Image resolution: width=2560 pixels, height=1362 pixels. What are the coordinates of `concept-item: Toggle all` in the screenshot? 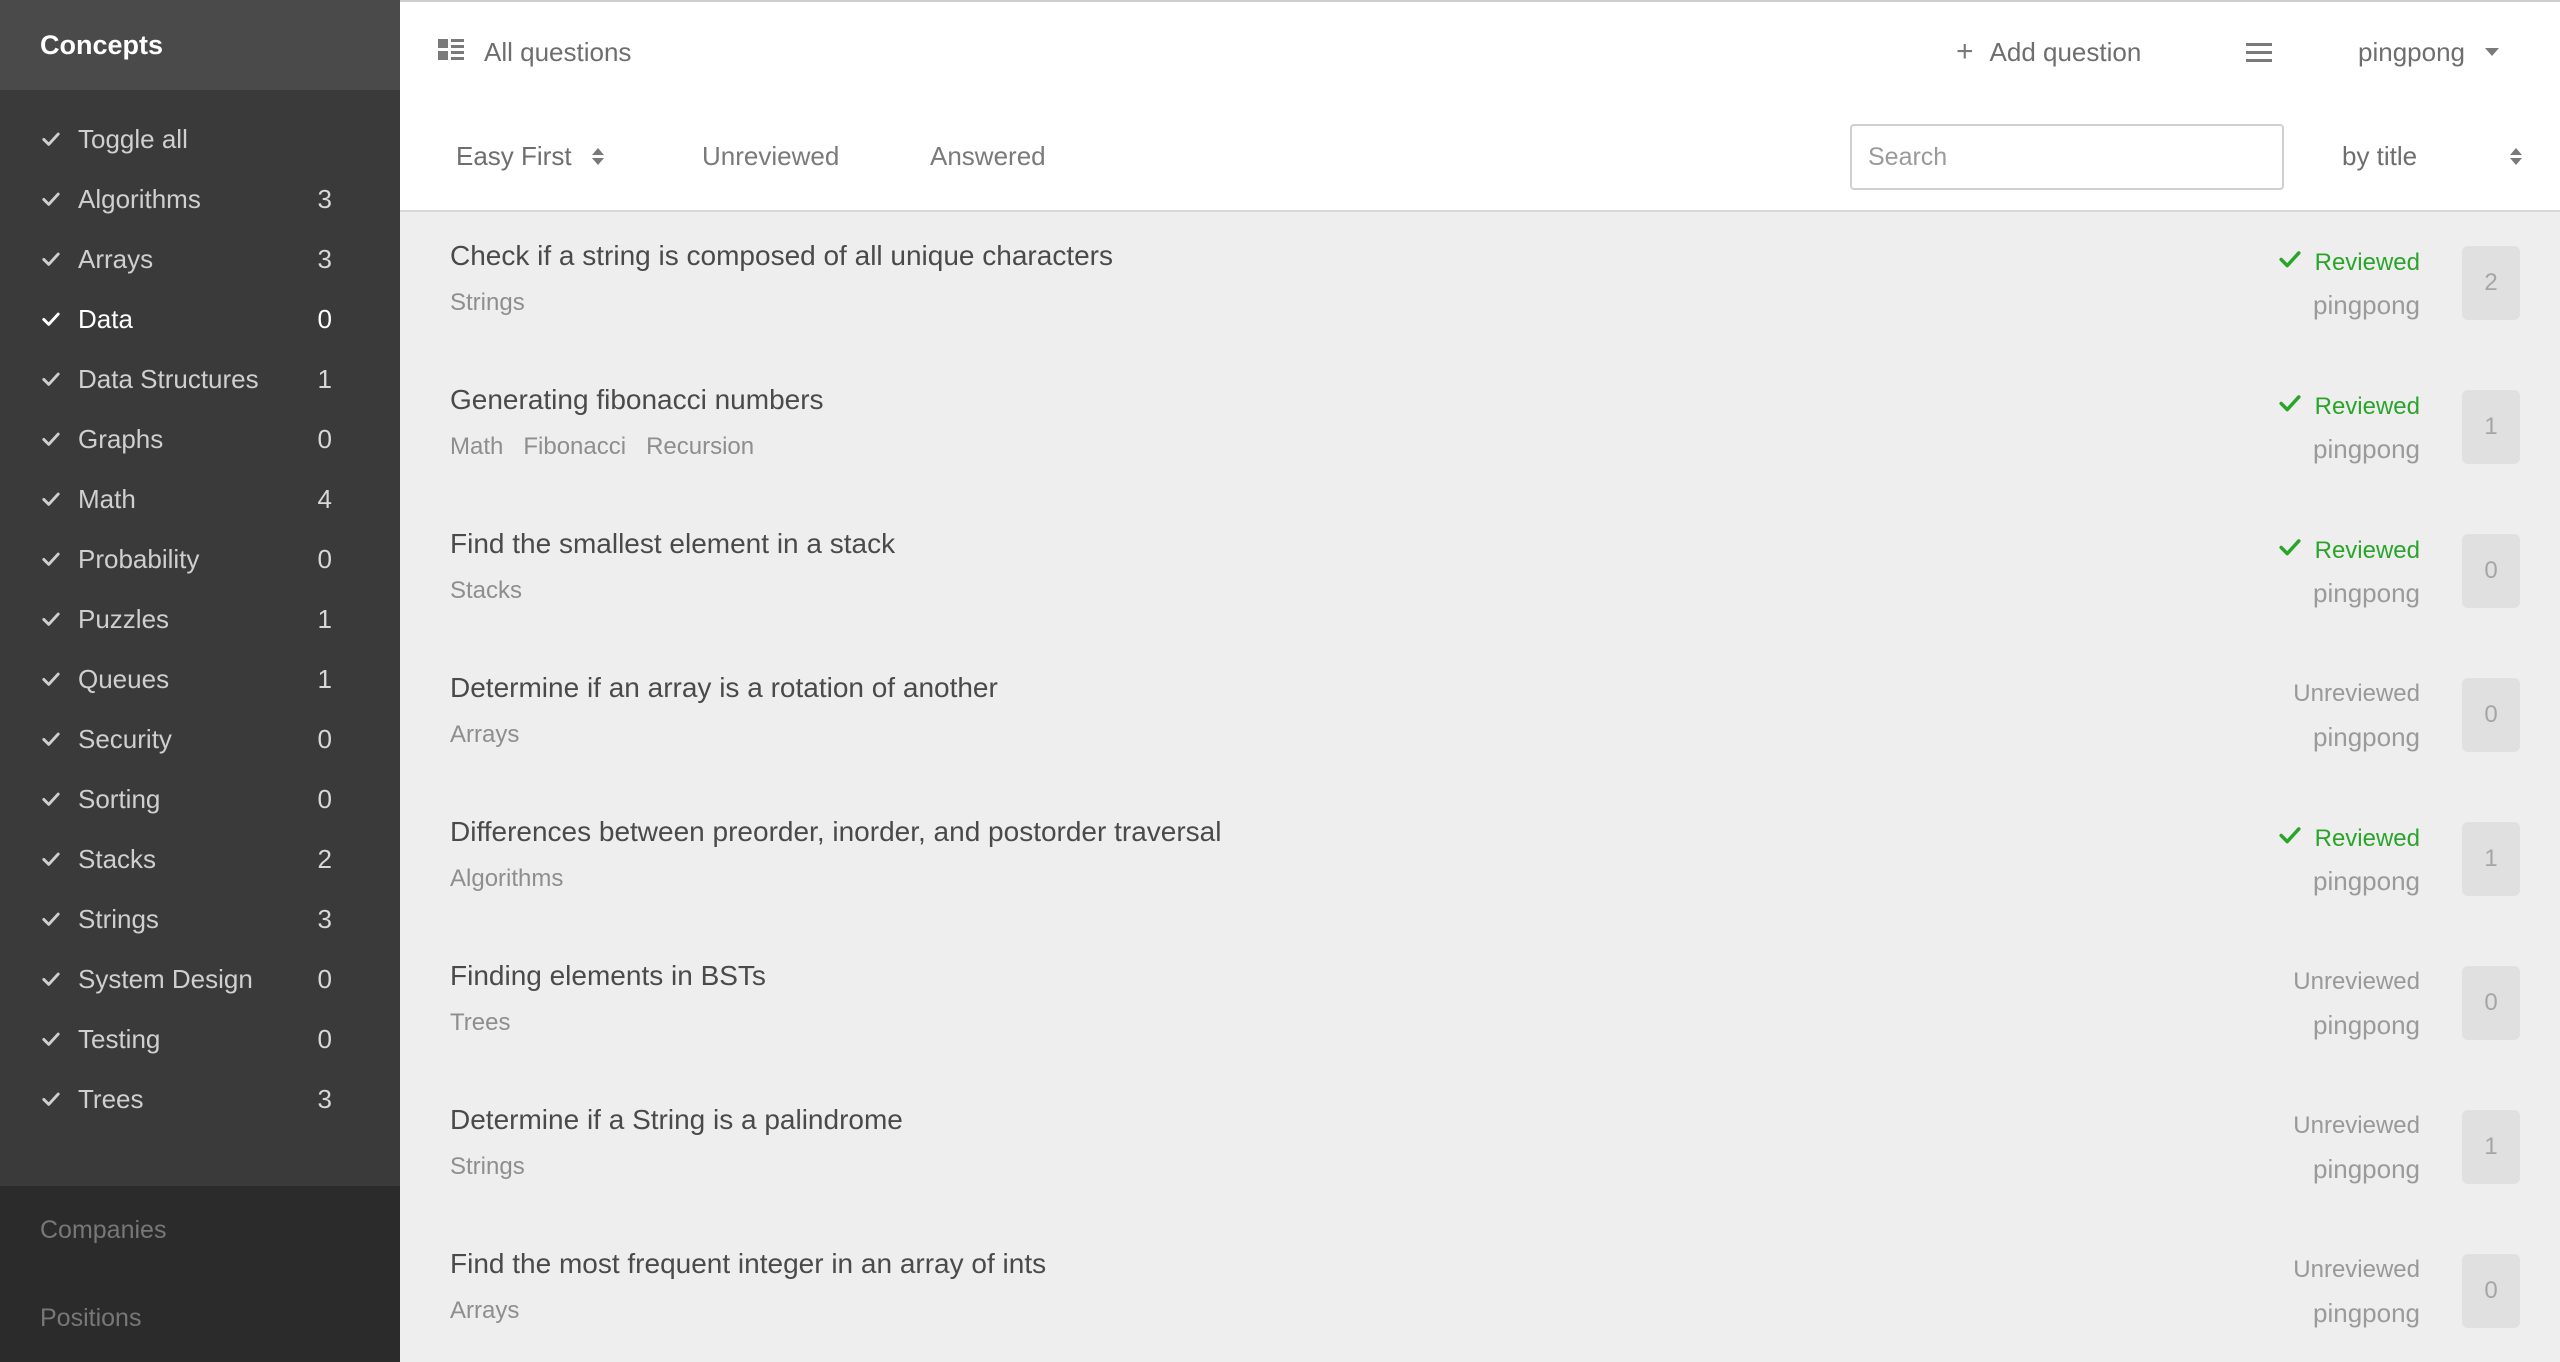 It's located at (200, 139).